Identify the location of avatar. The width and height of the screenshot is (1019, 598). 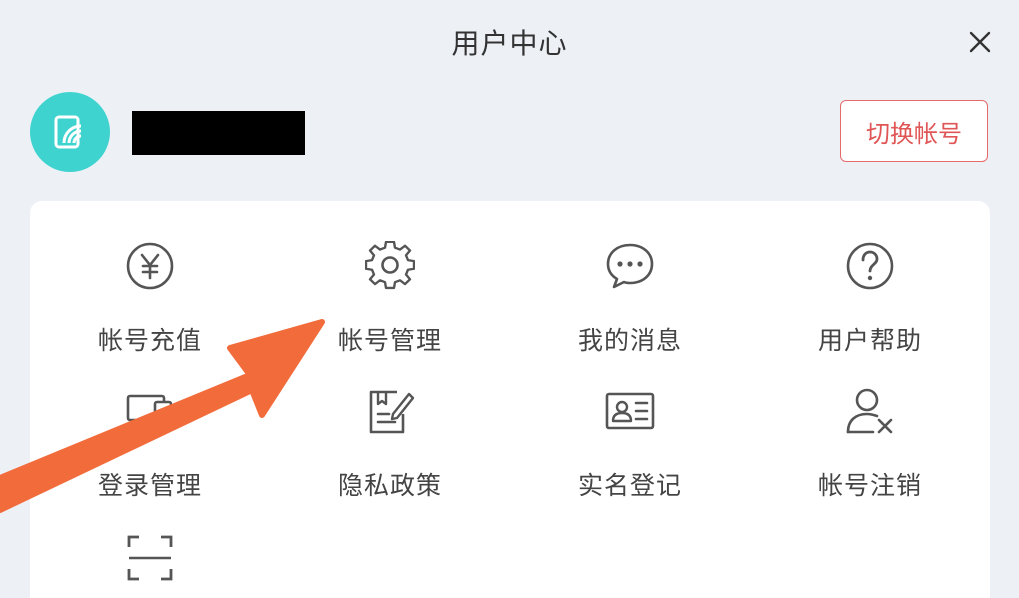
(70, 132).